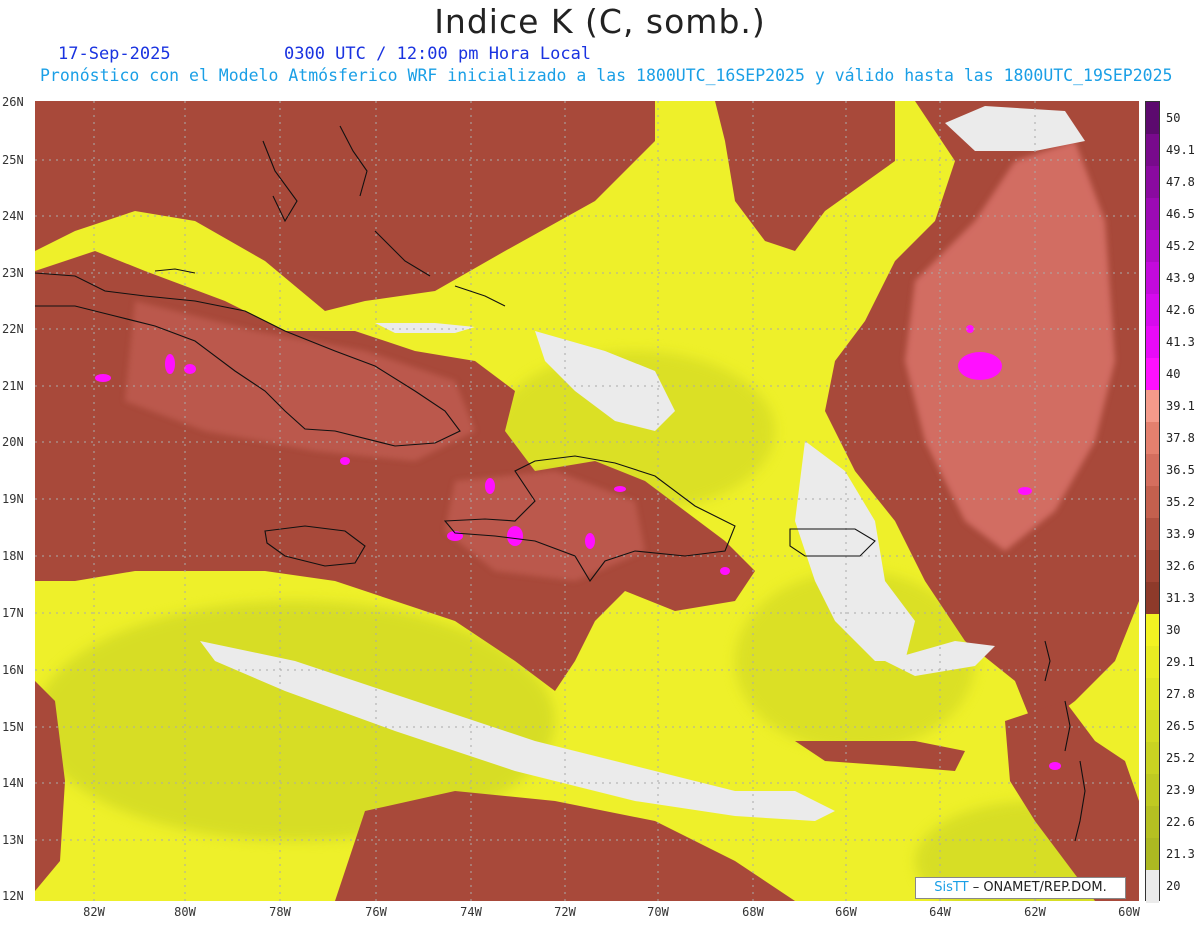  What do you see at coordinates (1180, 406) in the screenshot?
I see `colorbar-label: 39.1` at bounding box center [1180, 406].